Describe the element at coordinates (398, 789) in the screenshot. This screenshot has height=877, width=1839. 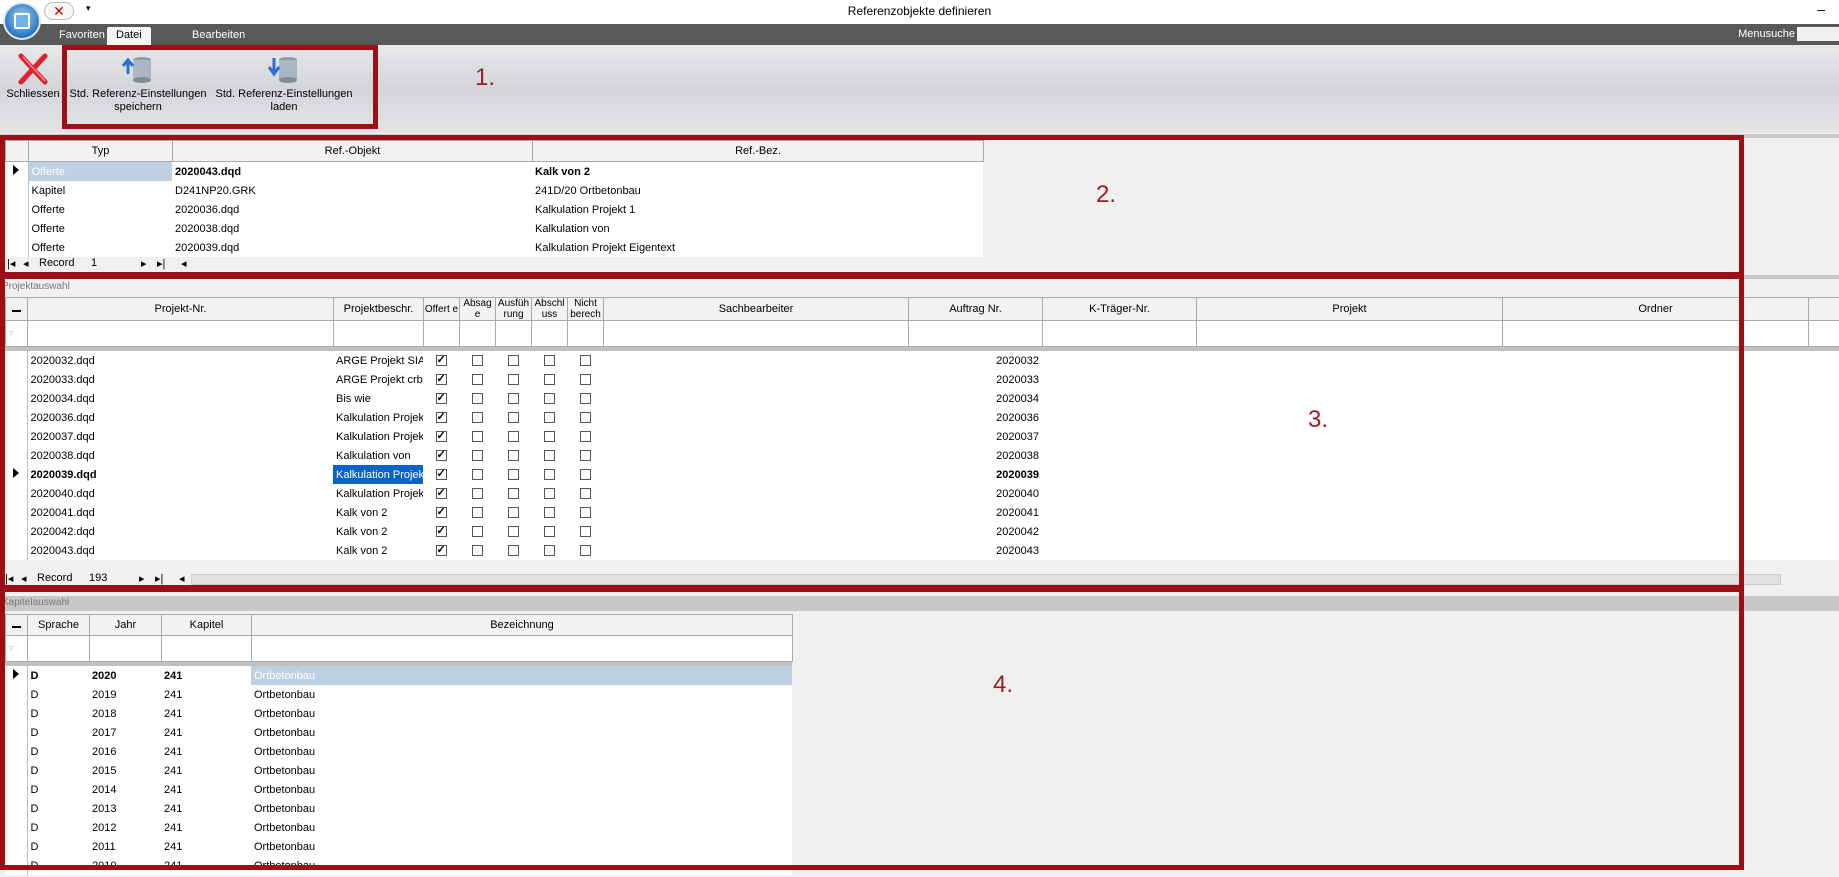
I see `table-row: D 2014 241 Ortbetonbau` at that location.